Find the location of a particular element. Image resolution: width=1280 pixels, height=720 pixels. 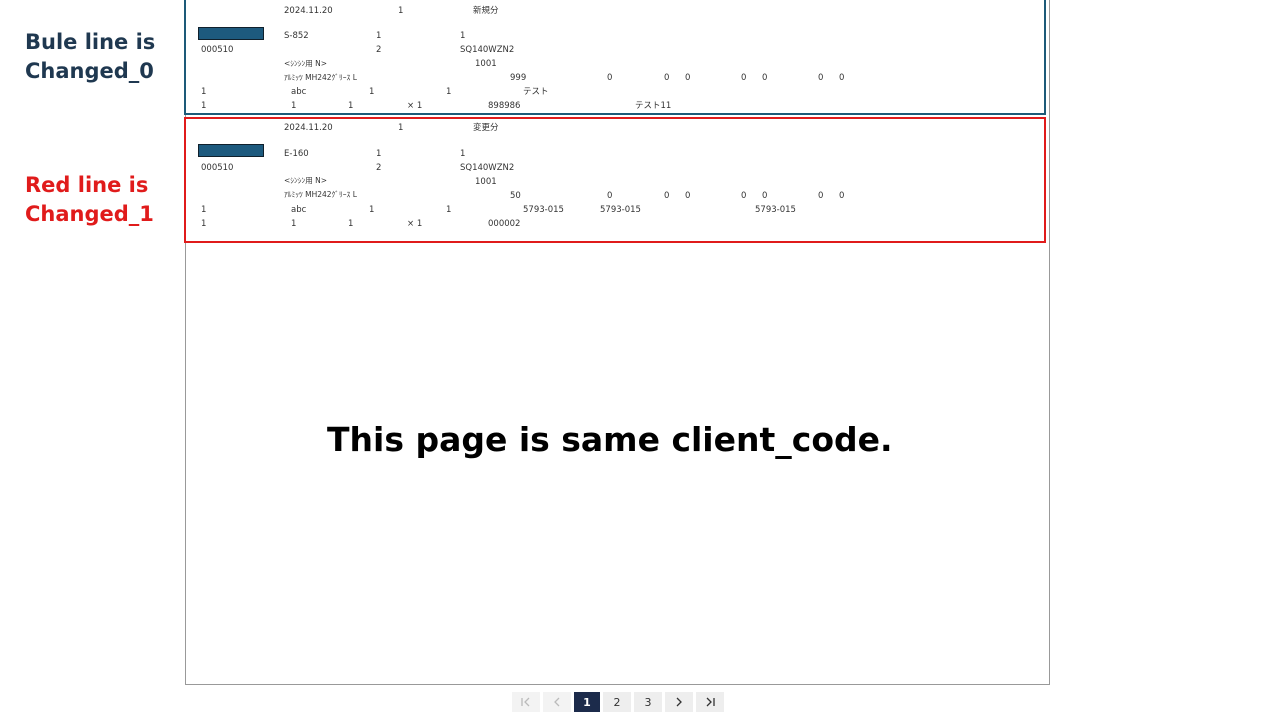

next-page-icon is located at coordinates (679, 702).